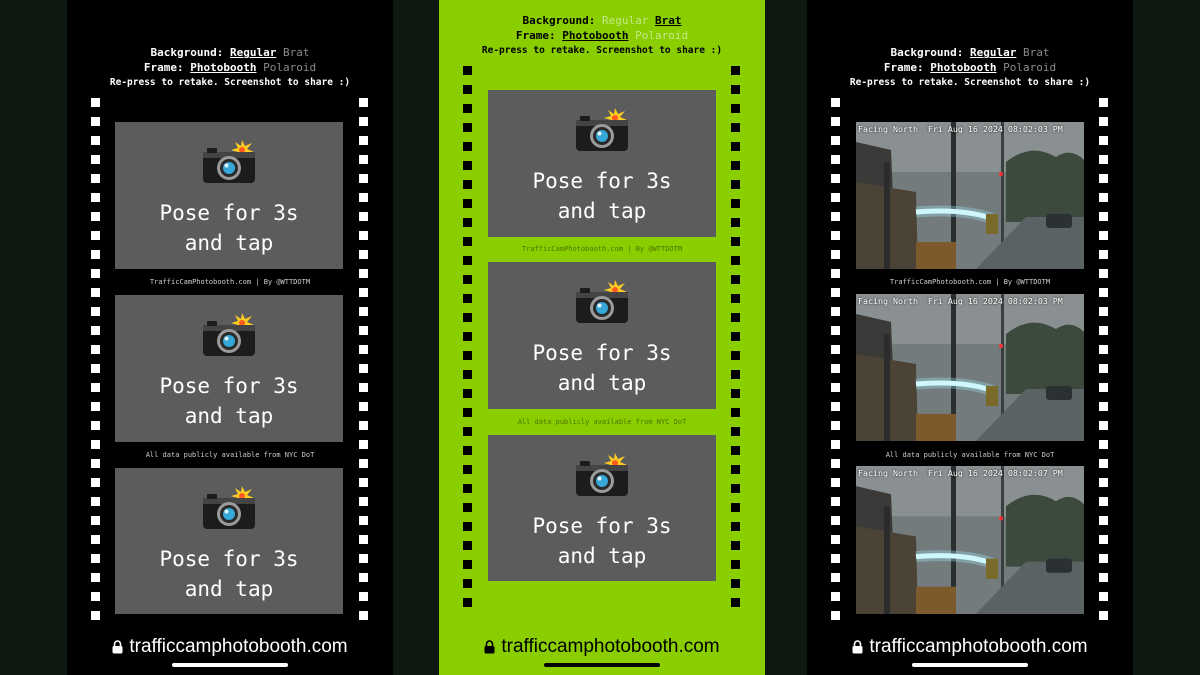 This screenshot has height=675, width=1200. What do you see at coordinates (602, 422) in the screenshot?
I see `data-source-caption: All data publicly available from NYC DoT` at bounding box center [602, 422].